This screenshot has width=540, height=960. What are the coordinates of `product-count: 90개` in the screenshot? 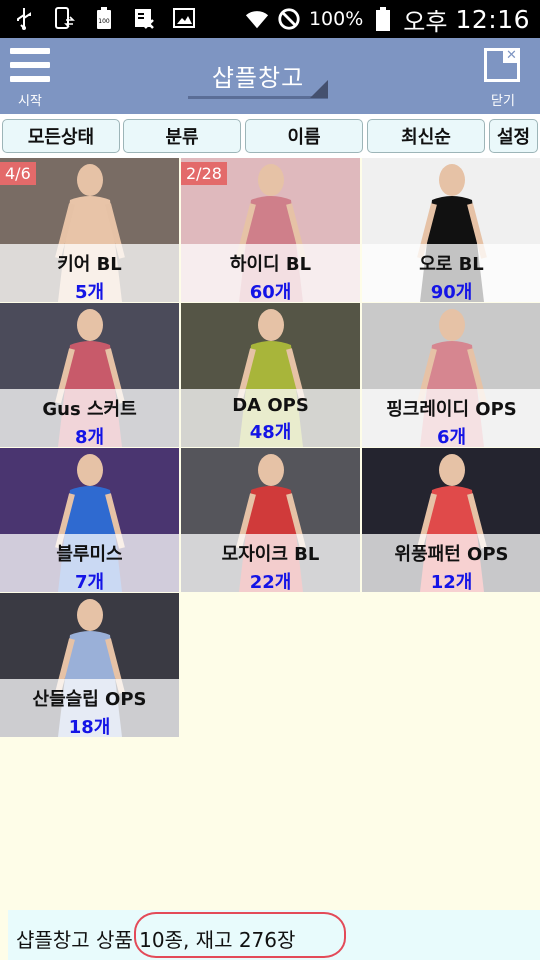 It's located at (451, 292).